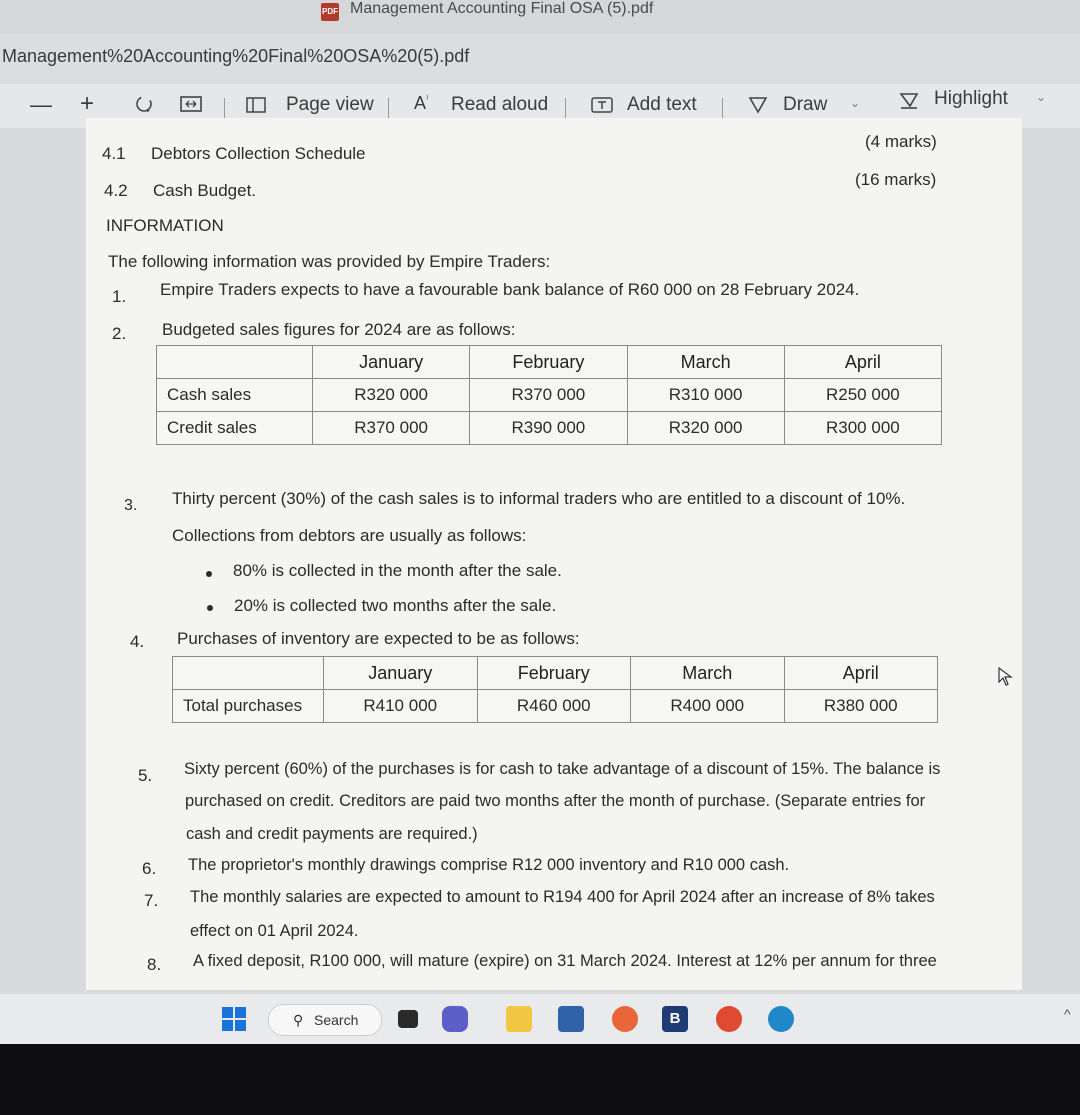 The image size is (1080, 1115). I want to click on table-header-cell: April, so click(863, 362).